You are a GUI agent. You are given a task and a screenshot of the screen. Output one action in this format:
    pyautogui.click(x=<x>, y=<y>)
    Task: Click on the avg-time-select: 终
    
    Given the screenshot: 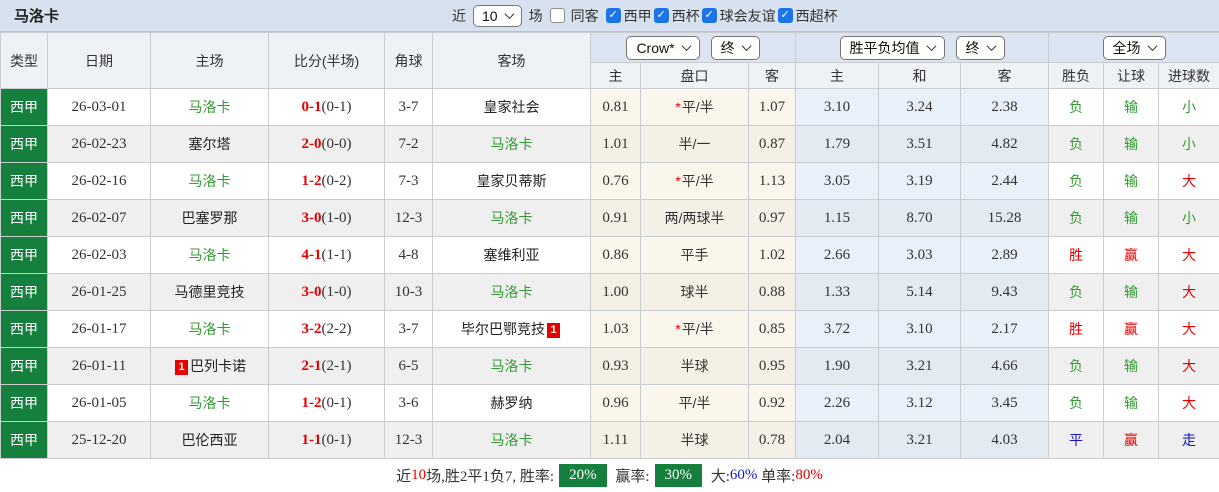 What is the action you would take?
    pyautogui.click(x=980, y=47)
    